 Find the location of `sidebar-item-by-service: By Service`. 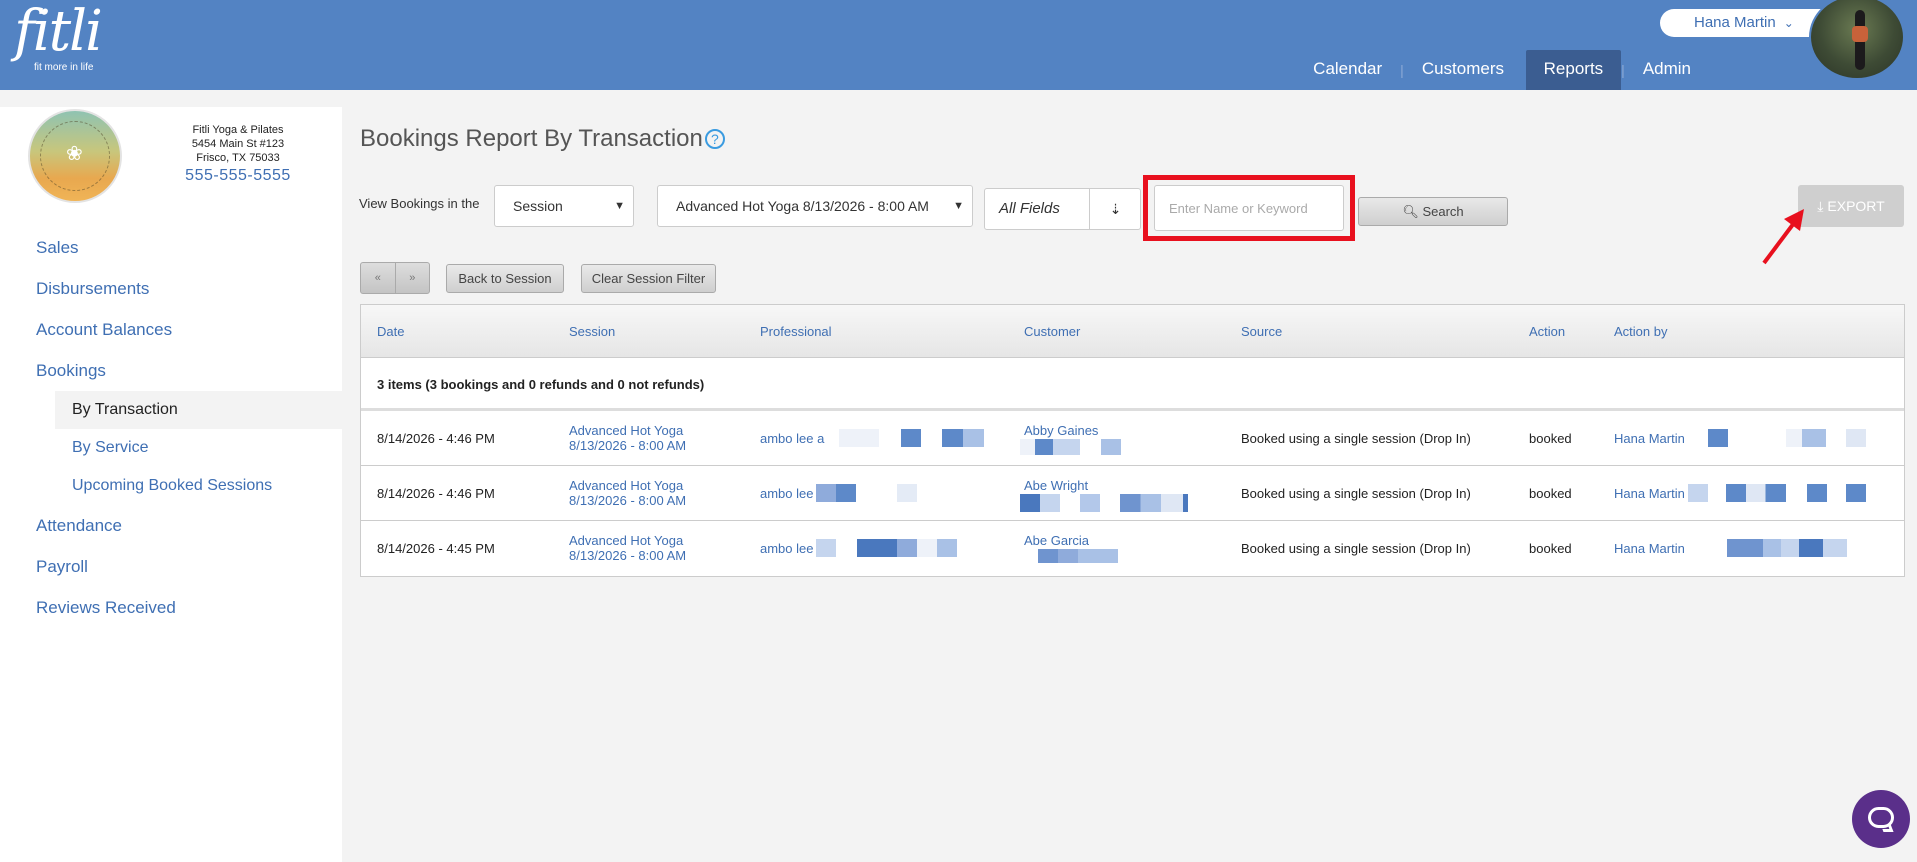

sidebar-item-by-service: By Service is located at coordinates (171, 448).